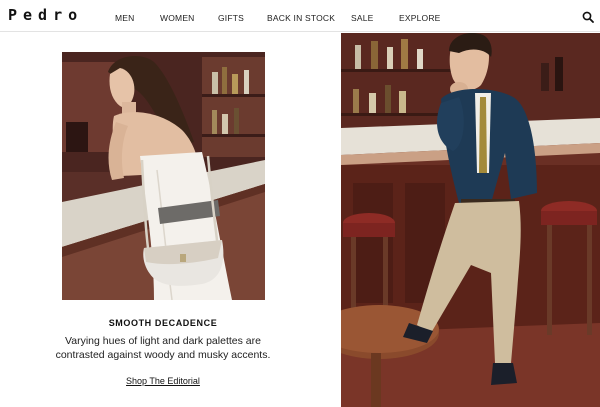  I want to click on search-icon, so click(588, 17).